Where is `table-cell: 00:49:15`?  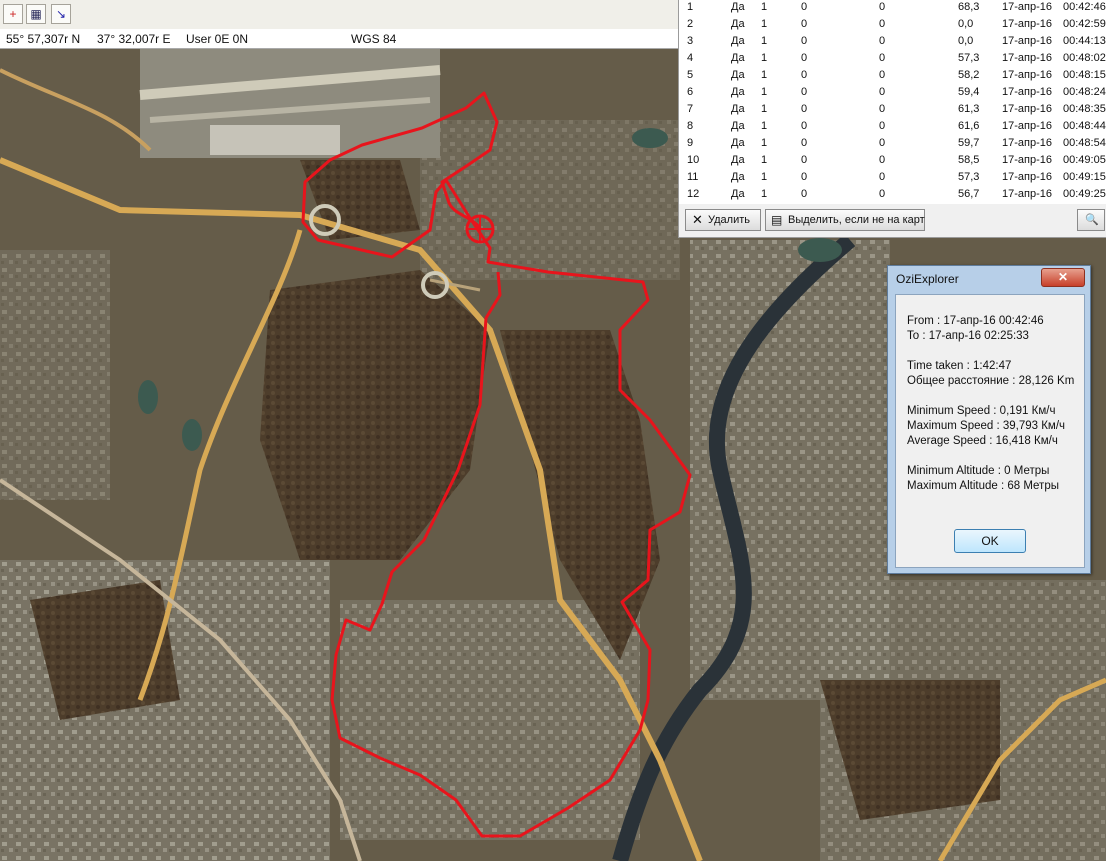 table-cell: 00:49:15 is located at coordinates (1084, 177).